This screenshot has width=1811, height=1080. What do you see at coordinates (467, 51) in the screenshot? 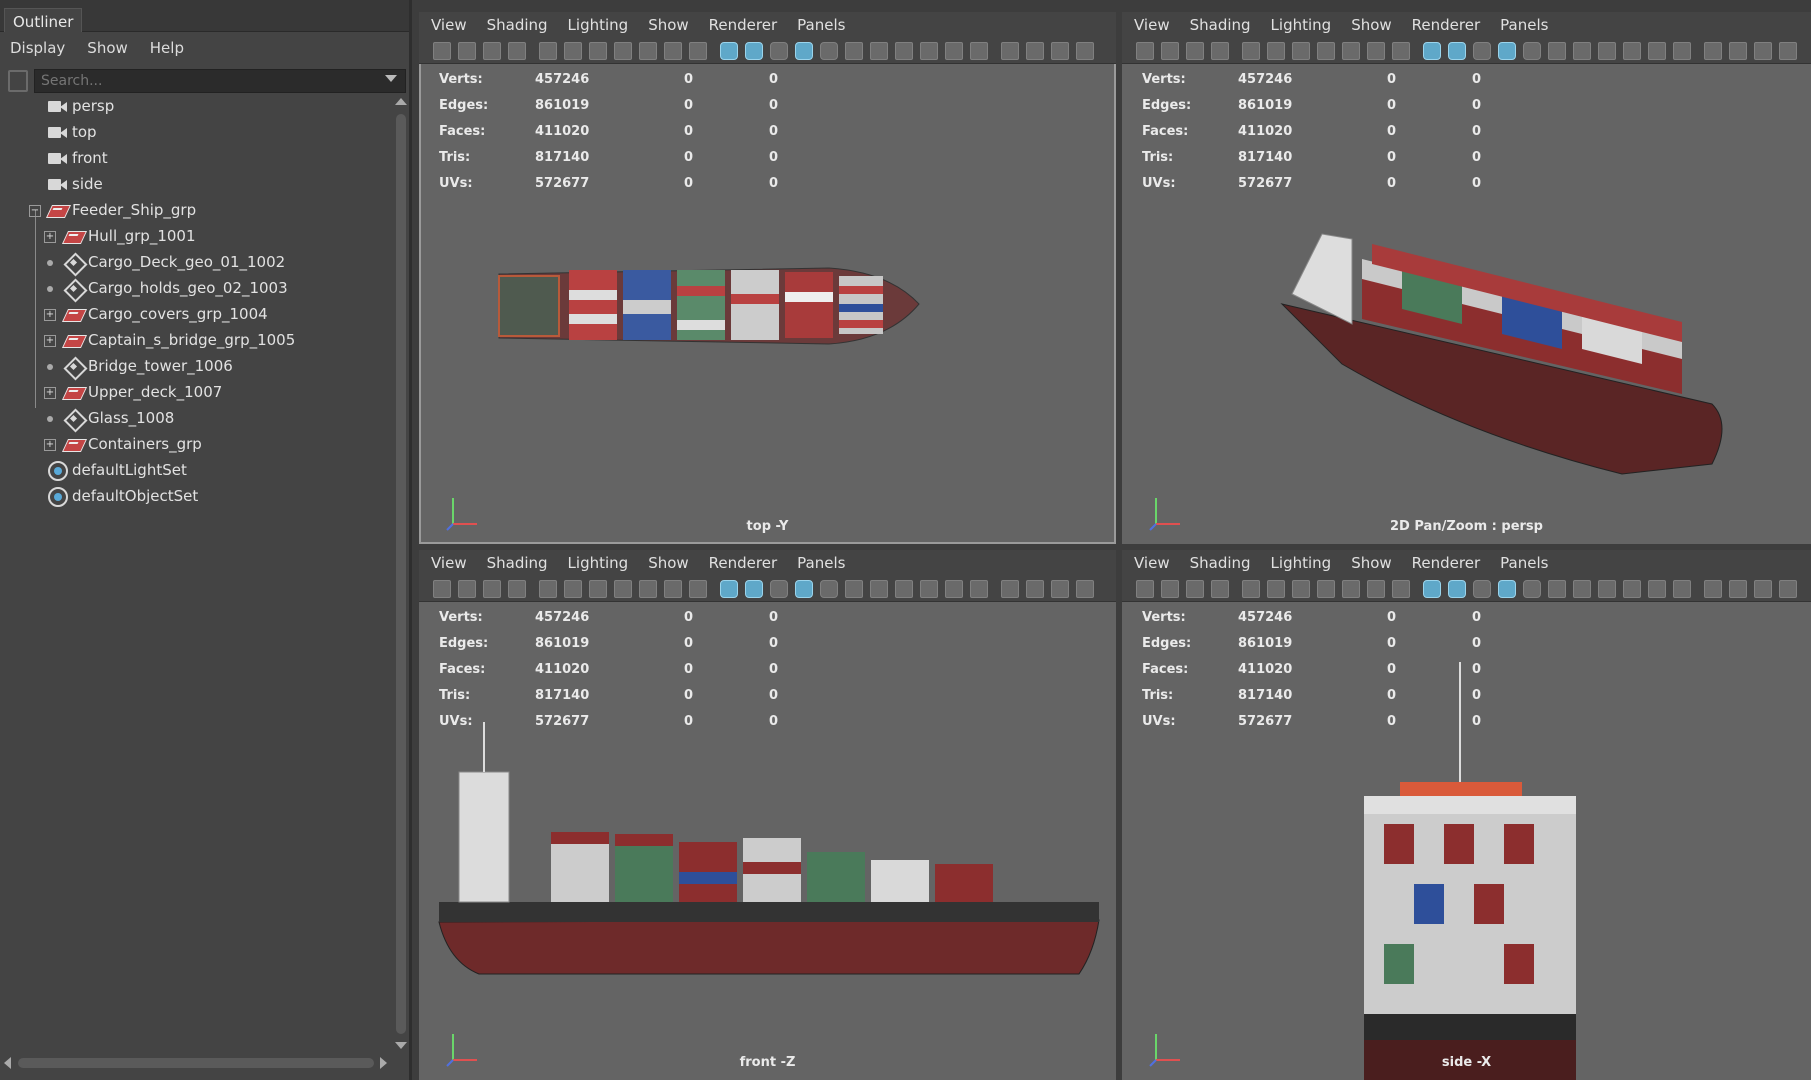
I see `camera-select-icon` at bounding box center [467, 51].